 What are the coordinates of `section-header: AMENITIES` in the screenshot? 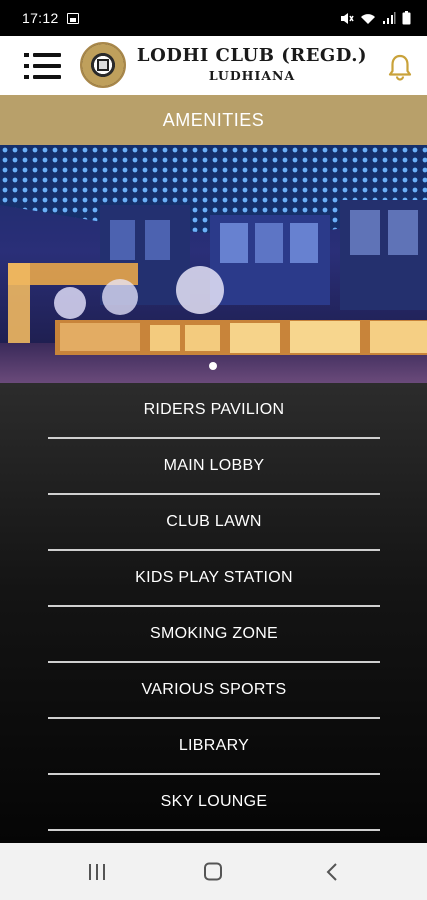 It's located at (213, 120).